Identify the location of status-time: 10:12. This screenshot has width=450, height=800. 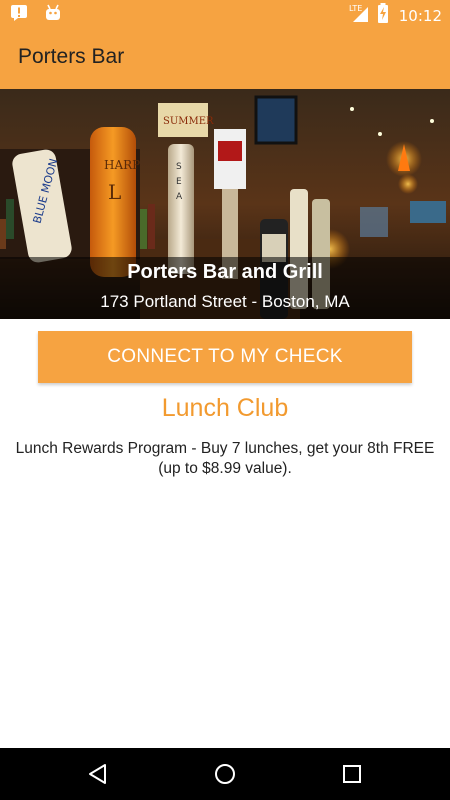
(420, 15).